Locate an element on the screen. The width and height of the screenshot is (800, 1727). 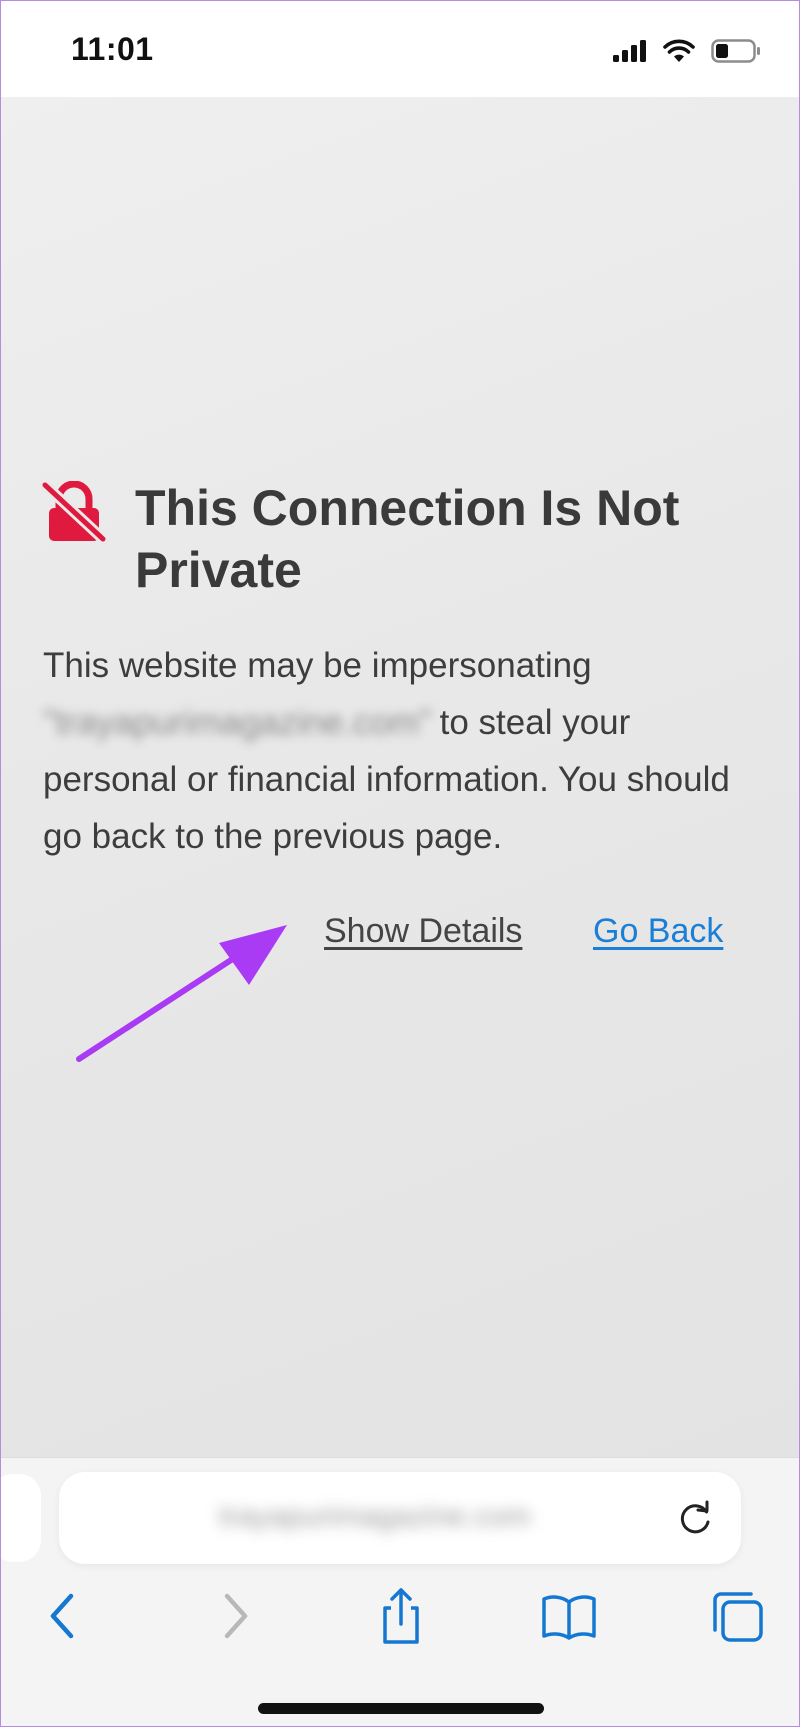
nav-row is located at coordinates (400, 1626).